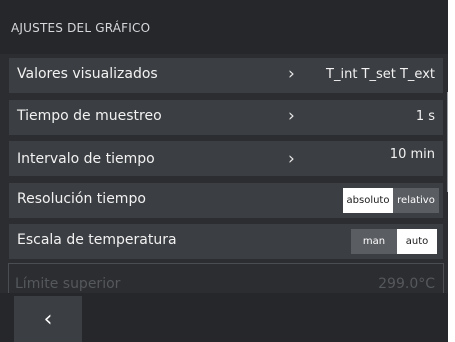 This screenshot has width=455, height=342. Describe the element at coordinates (86, 159) in the screenshot. I see `time-interval-label: Intervalo de tiempo` at that location.